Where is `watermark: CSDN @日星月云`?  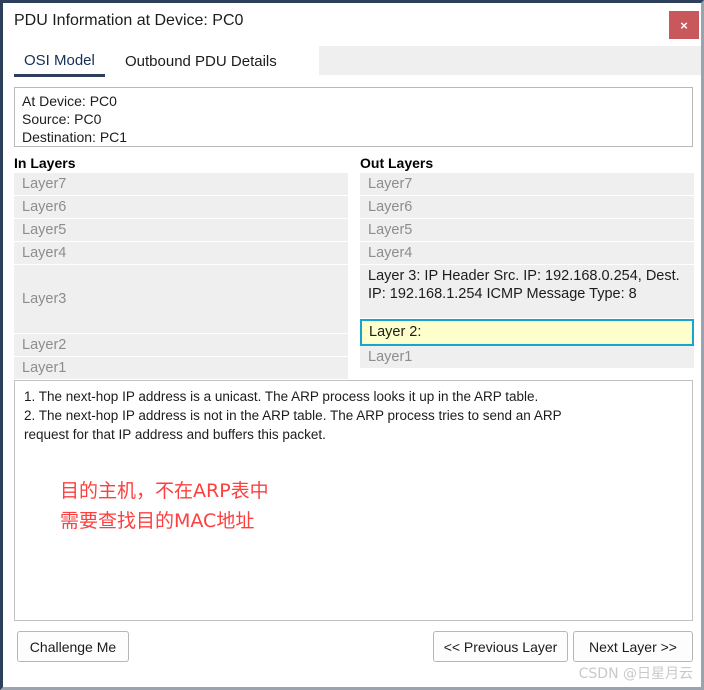 watermark: CSDN @日星月云 is located at coordinates (635, 674).